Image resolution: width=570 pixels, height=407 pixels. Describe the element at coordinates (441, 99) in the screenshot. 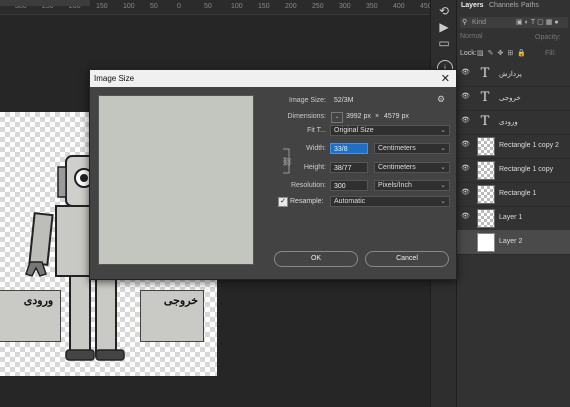

I see `settings-gear-icon: ⚙` at that location.